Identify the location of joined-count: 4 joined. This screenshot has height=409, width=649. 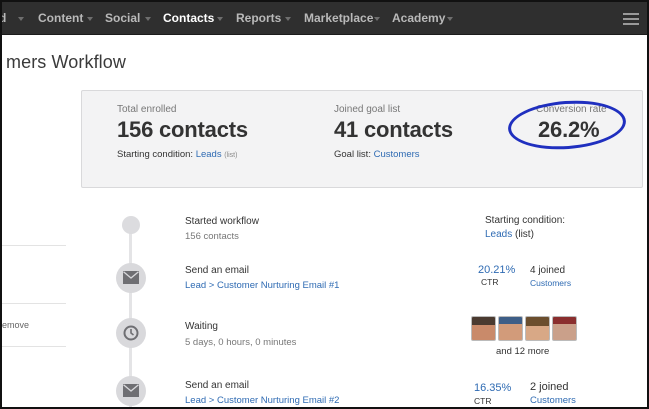
(548, 270).